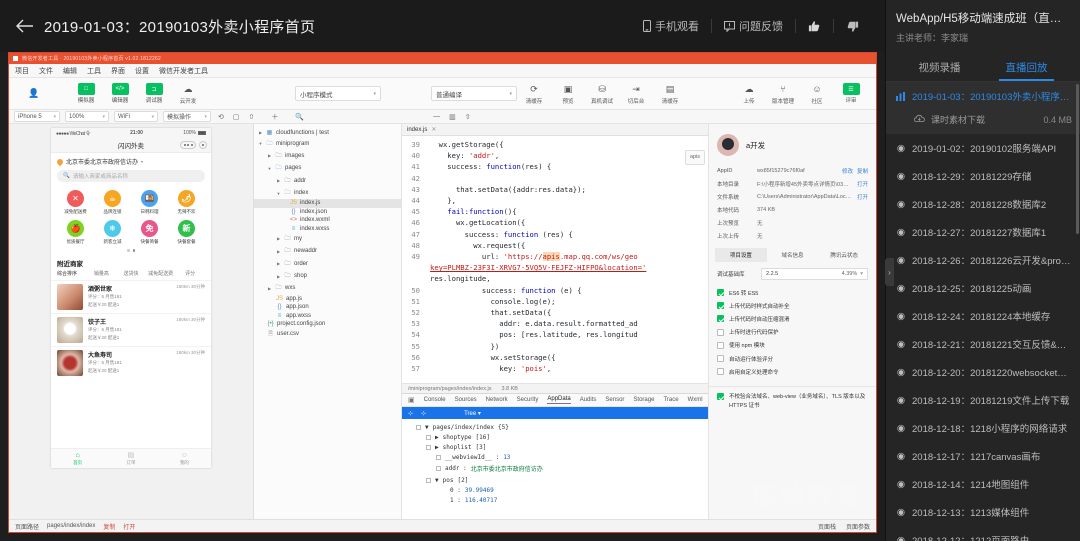  I want to click on screenshot-icon: ▢, so click(236, 117).